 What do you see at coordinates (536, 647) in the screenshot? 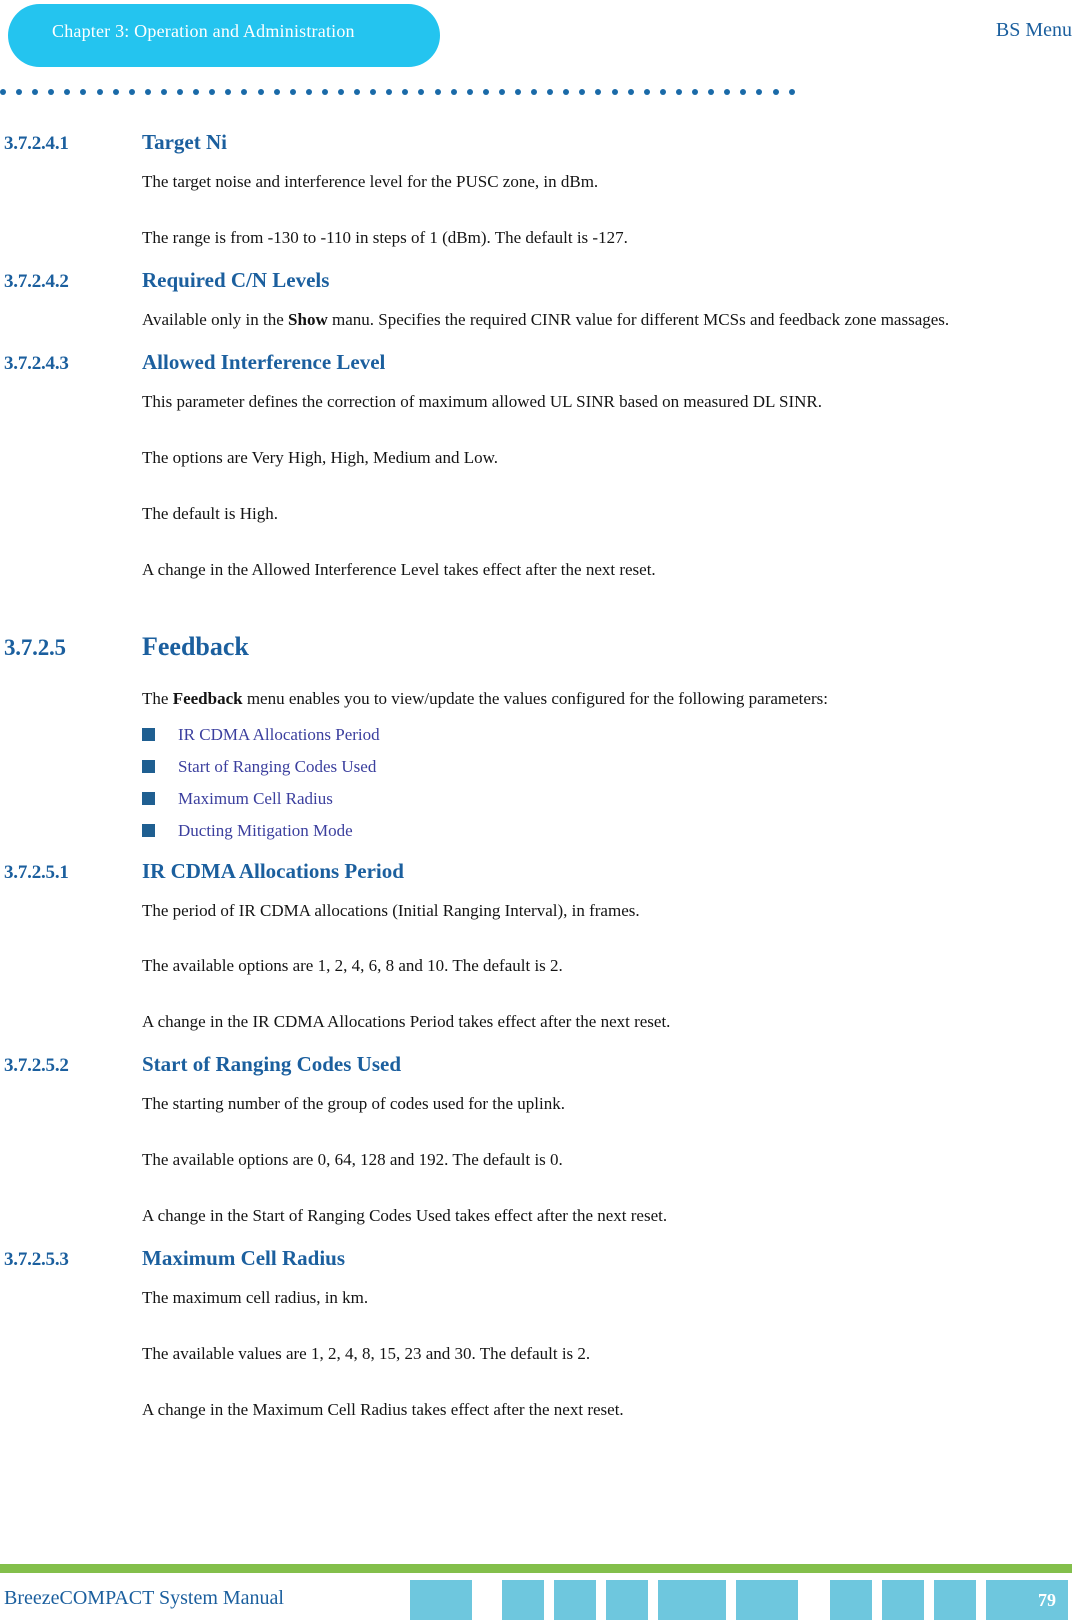
I see `section-heading: 3.7.2.5 Feedback` at bounding box center [536, 647].